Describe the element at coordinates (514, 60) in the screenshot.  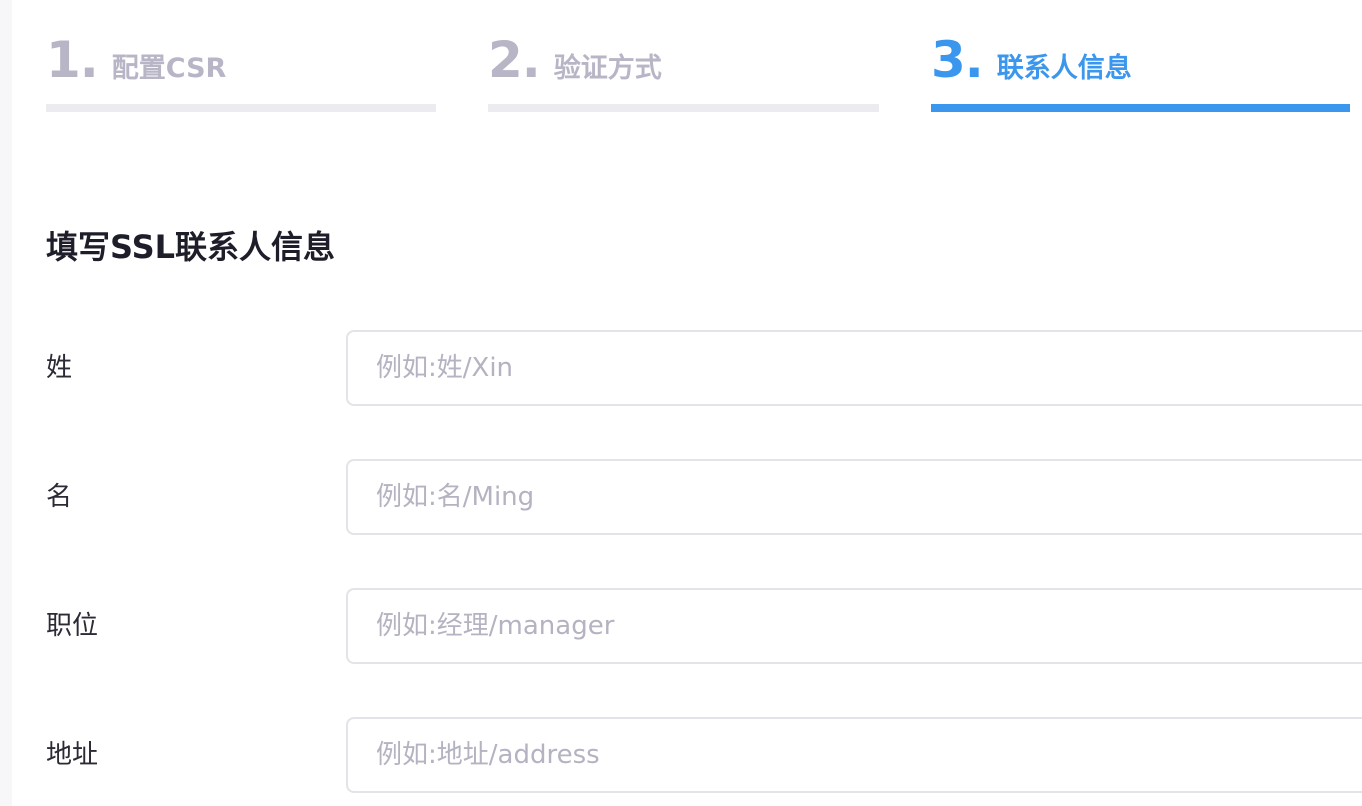
I see `step-number: 2.` at that location.